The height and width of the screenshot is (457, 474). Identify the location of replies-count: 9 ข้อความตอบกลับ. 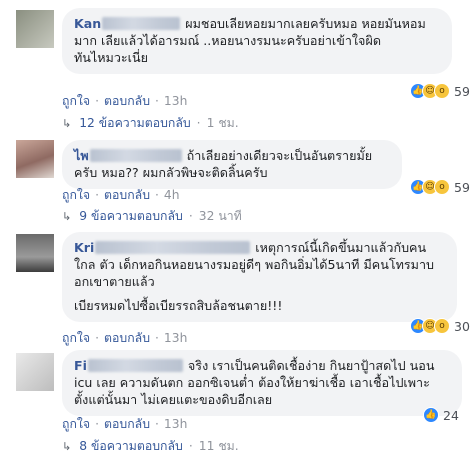
(131, 216).